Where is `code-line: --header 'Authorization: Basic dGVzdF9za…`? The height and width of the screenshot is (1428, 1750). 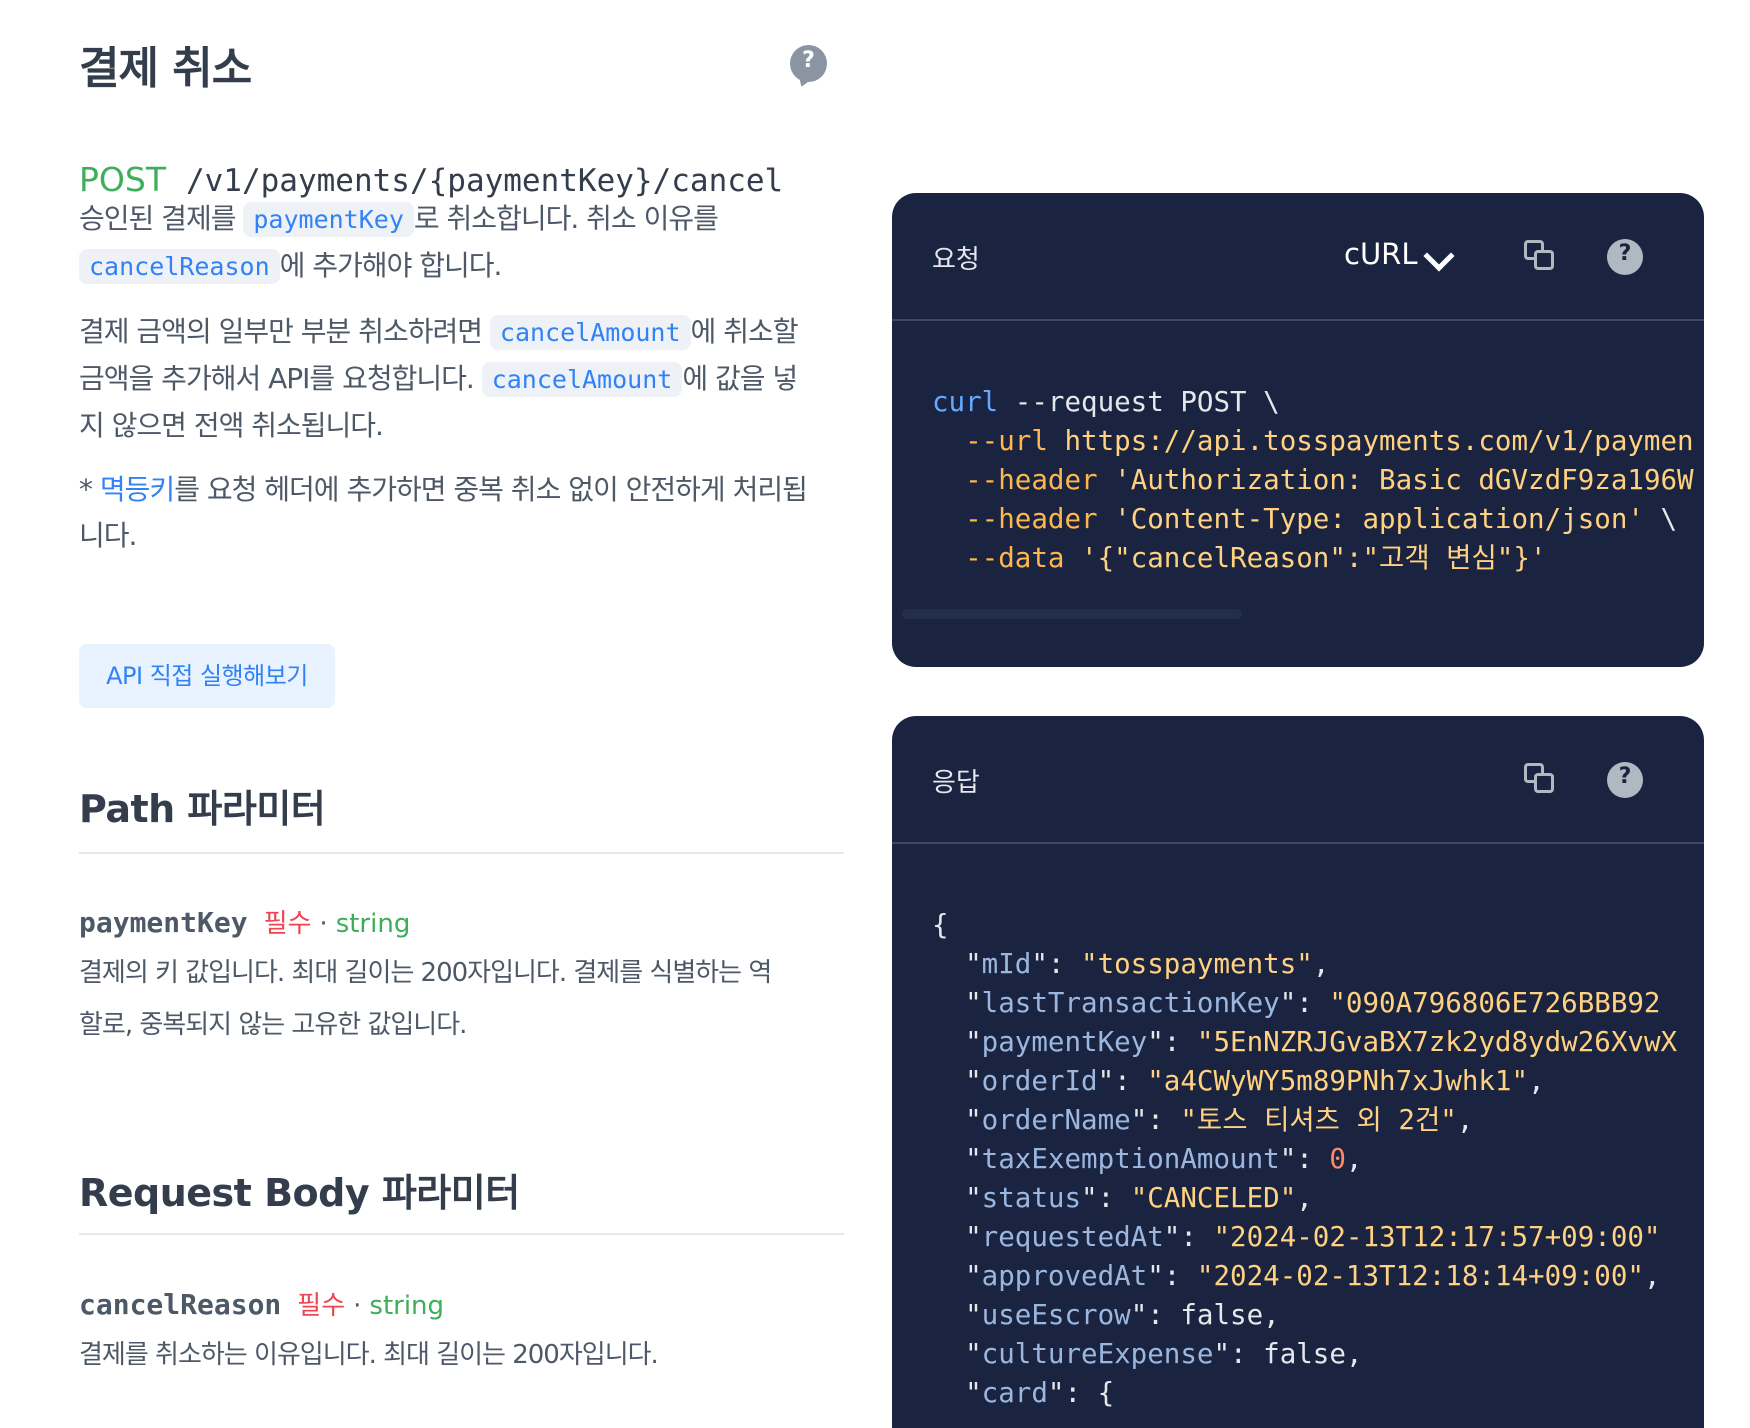 code-line: --header 'Authorization: Basic dGVzdF9za… is located at coordinates (1313, 480).